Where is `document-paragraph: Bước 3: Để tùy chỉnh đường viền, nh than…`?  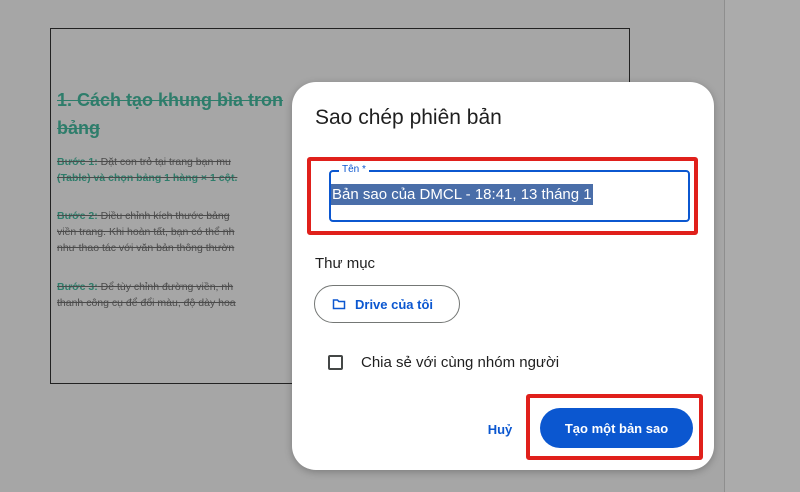
document-paragraph: Bước 3: Để tùy chỉnh đường viền, nh than… is located at coordinates (177, 295).